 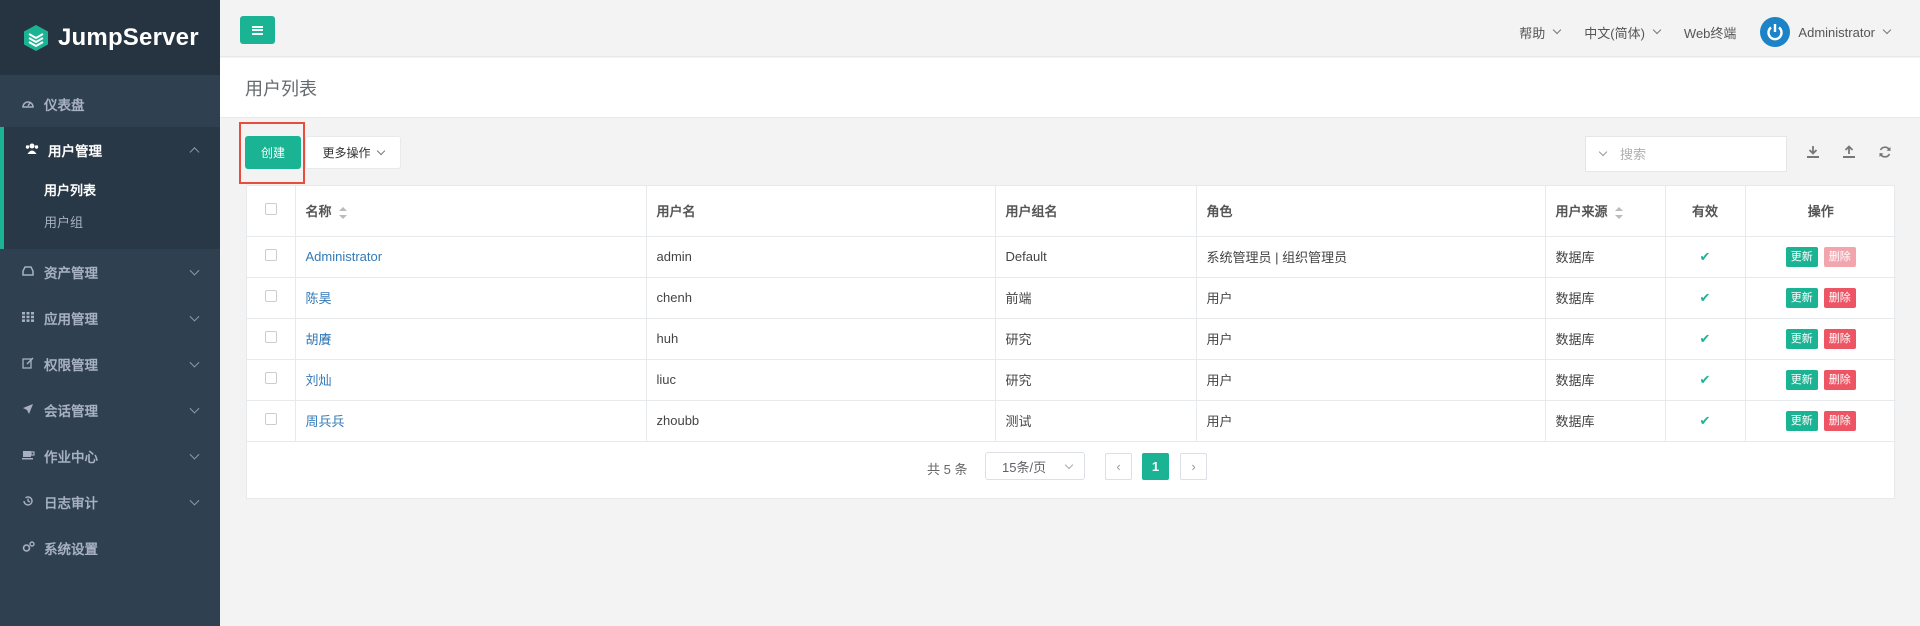 I want to click on search-input, so click(x=1695, y=154).